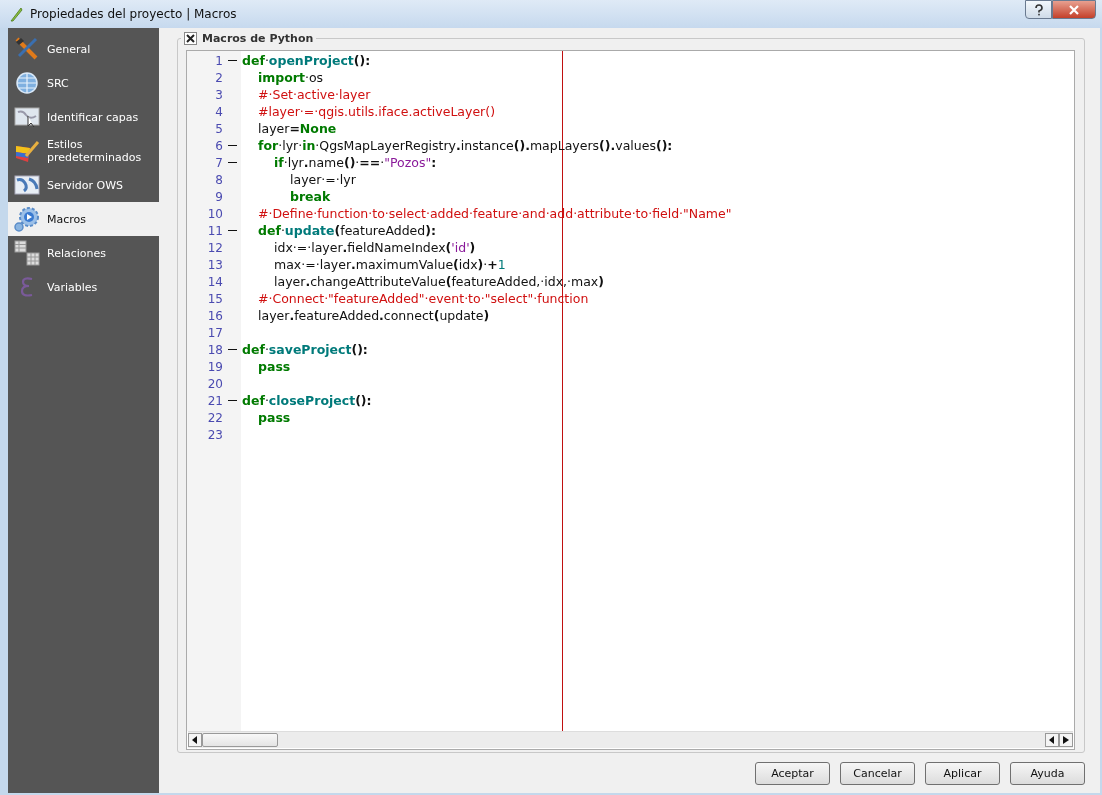 This screenshot has height=795, width=1102. What do you see at coordinates (375, 247) in the screenshot?
I see `code-line: idx·=·layer.fieldNameIndex('id')` at bounding box center [375, 247].